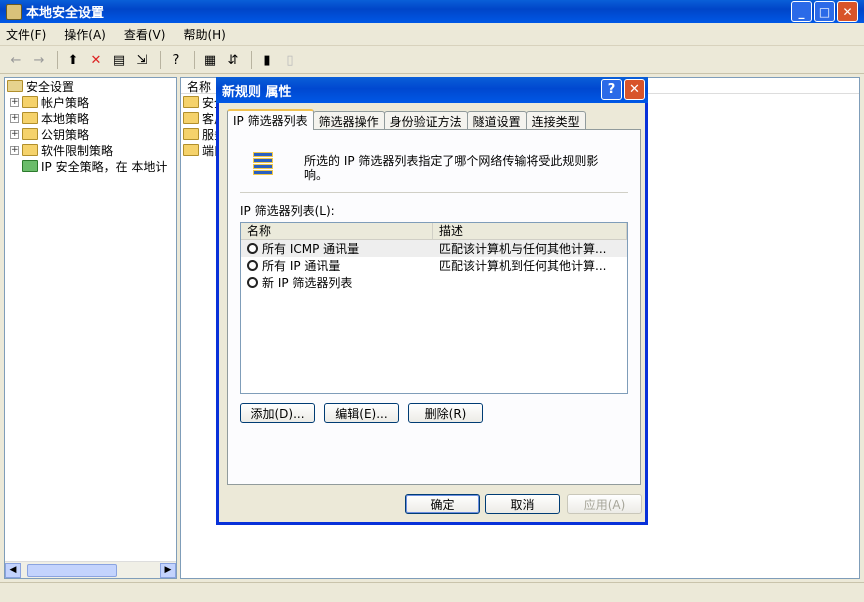  I want to click on tree-item-root: 安全设置, so click(90, 86).